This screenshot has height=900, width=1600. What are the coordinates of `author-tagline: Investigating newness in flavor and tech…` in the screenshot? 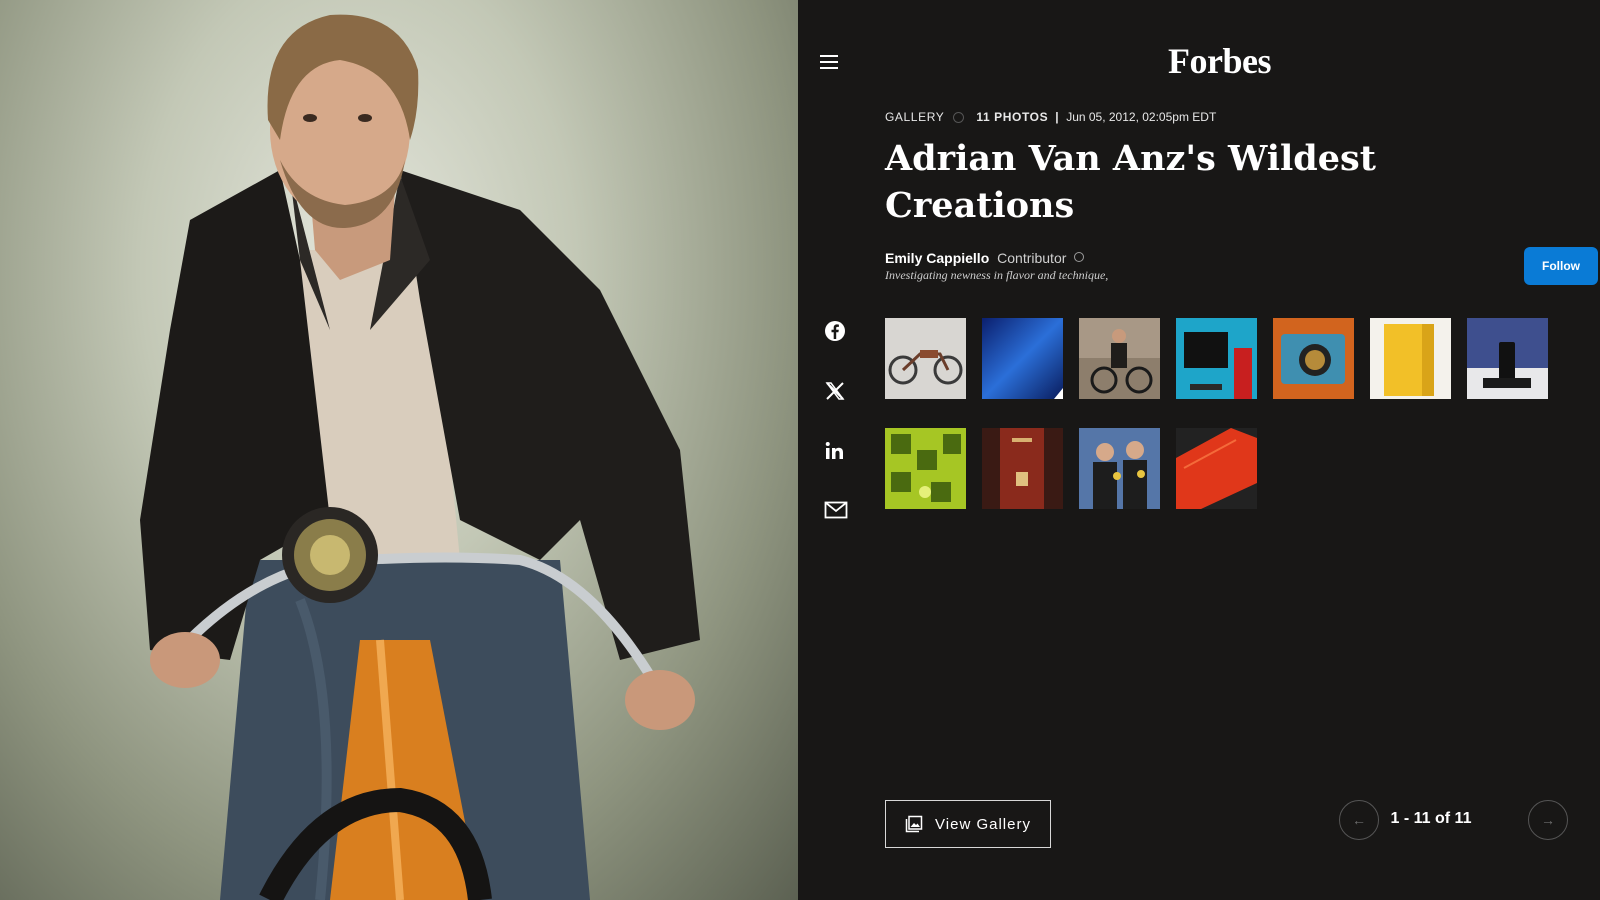 It's located at (997, 275).